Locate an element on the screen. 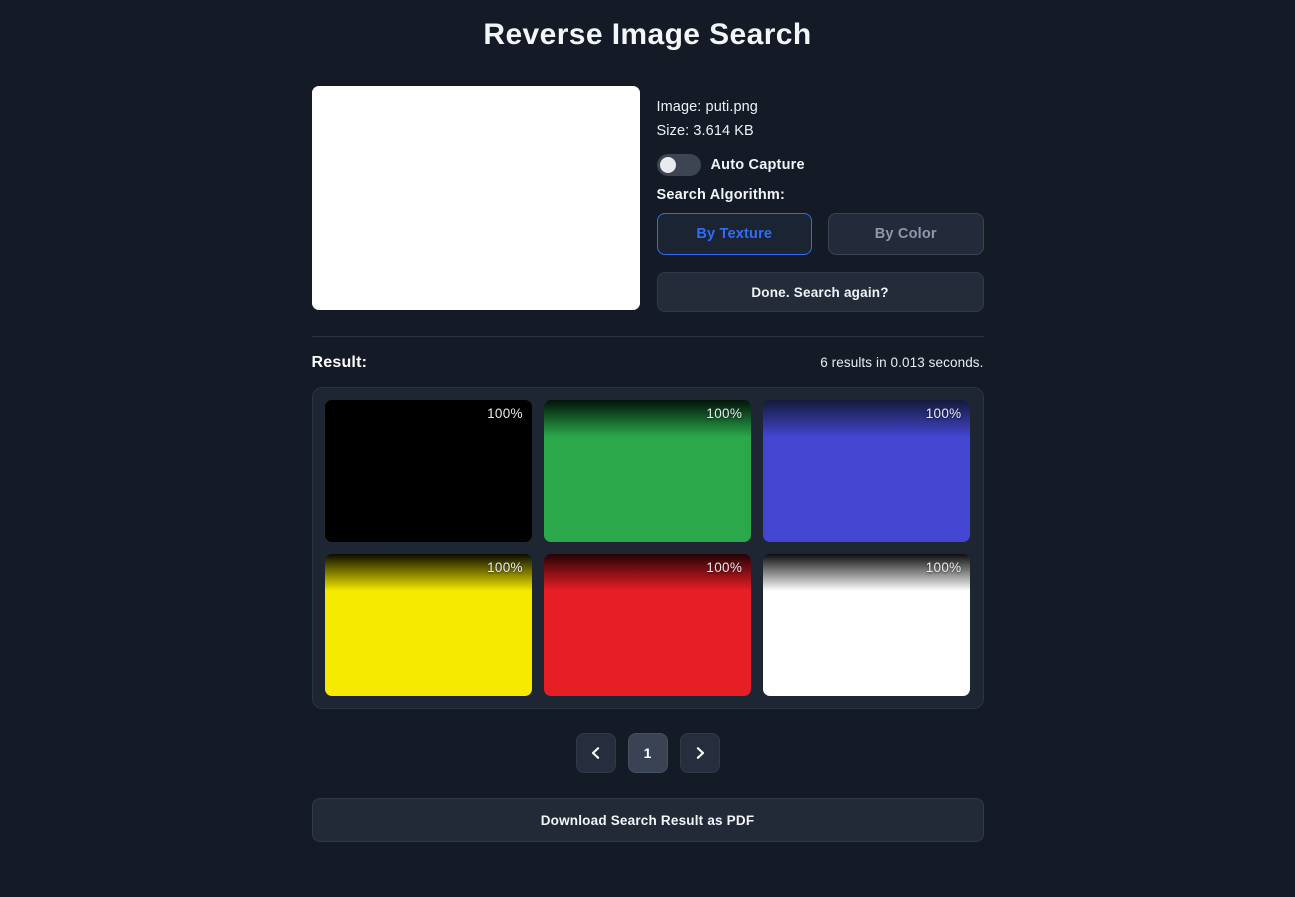  pagination-next-button is located at coordinates (699, 753).